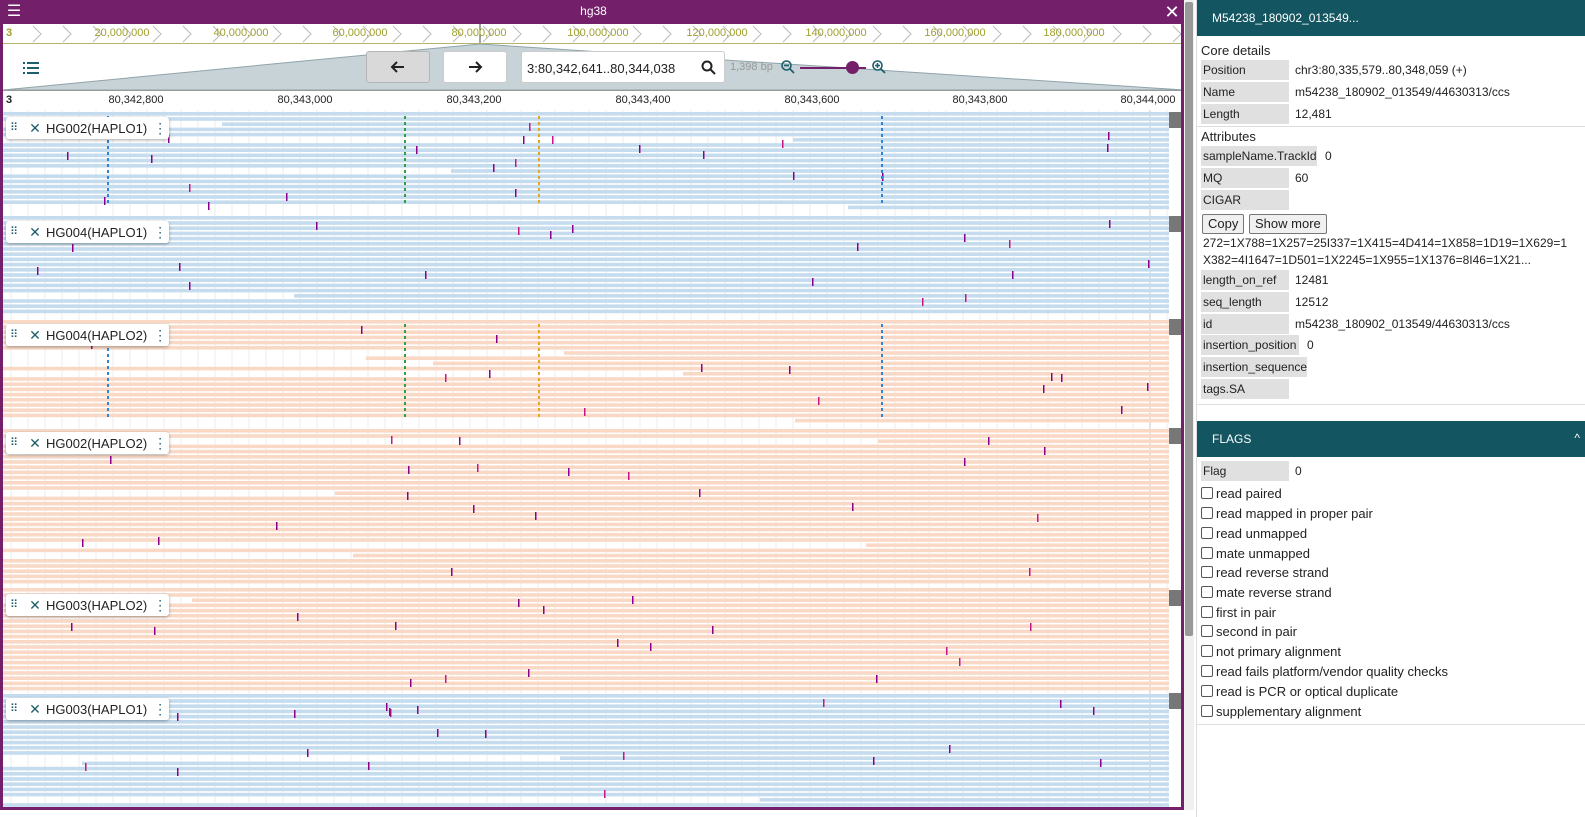 The width and height of the screenshot is (1585, 817). What do you see at coordinates (1238, 612) in the screenshot?
I see `flag-first-in-pair: first in pair` at bounding box center [1238, 612].